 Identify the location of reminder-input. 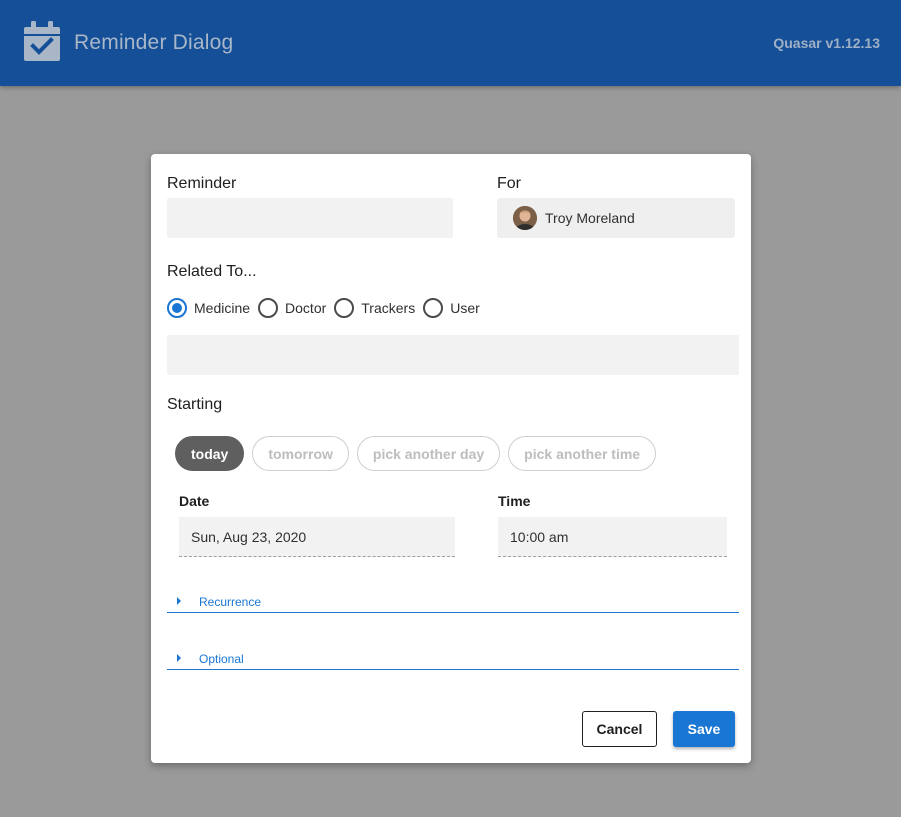
(310, 218).